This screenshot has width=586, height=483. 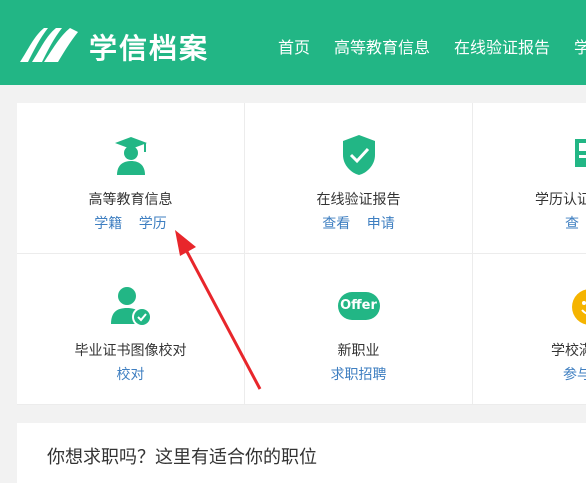 What do you see at coordinates (568, 351) in the screenshot?
I see `cell-title: 学校滿` at bounding box center [568, 351].